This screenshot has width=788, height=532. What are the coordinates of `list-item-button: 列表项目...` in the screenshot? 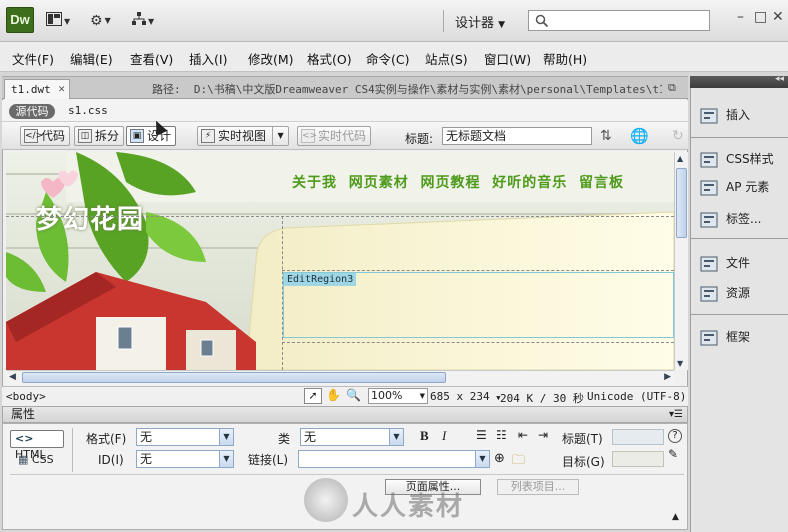 It's located at (538, 487).